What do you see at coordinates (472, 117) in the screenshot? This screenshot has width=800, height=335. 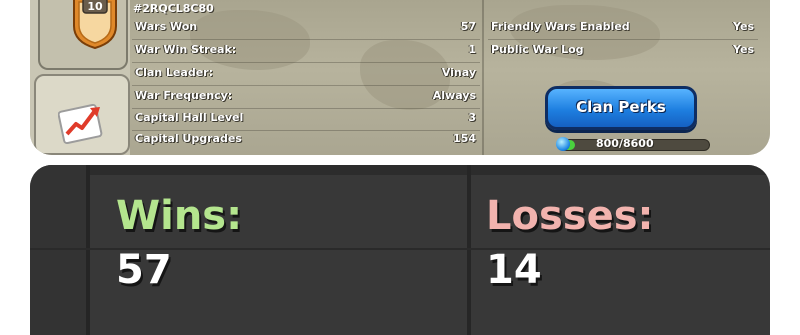 I see `stat-value: 3` at bounding box center [472, 117].